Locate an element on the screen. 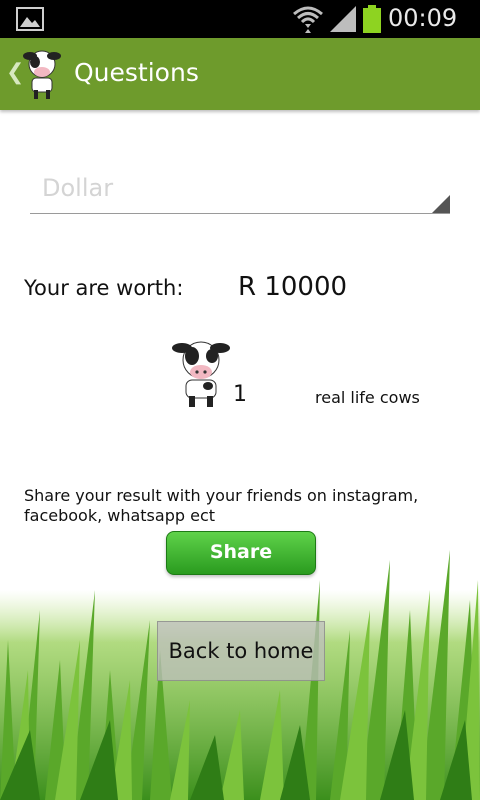 The image size is (480, 800). dropdown-arrow-icon is located at coordinates (441, 204).